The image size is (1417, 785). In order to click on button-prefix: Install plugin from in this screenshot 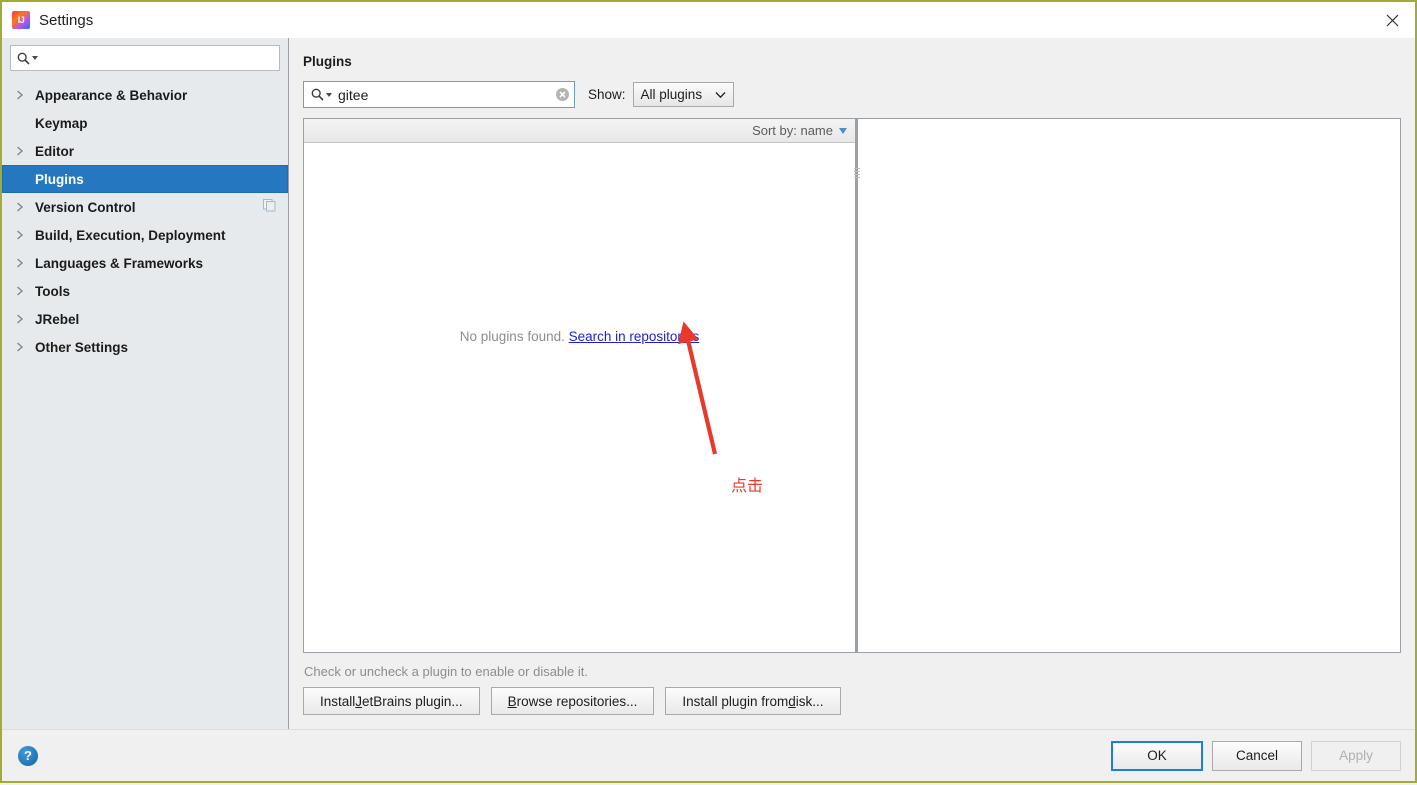, I will do `click(735, 701)`.